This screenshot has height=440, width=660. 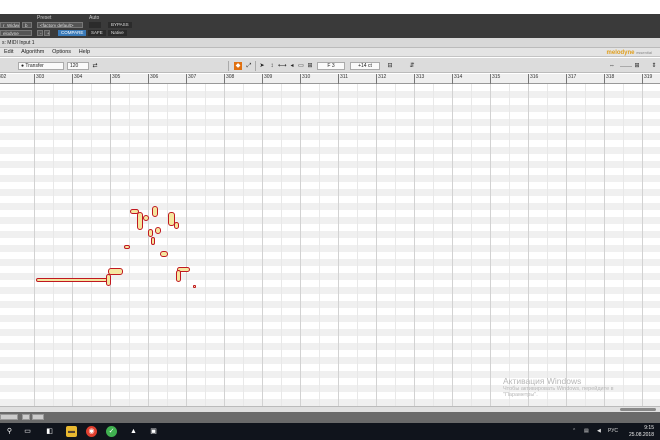 I want to click on native-label: Native, so click(x=117, y=33).